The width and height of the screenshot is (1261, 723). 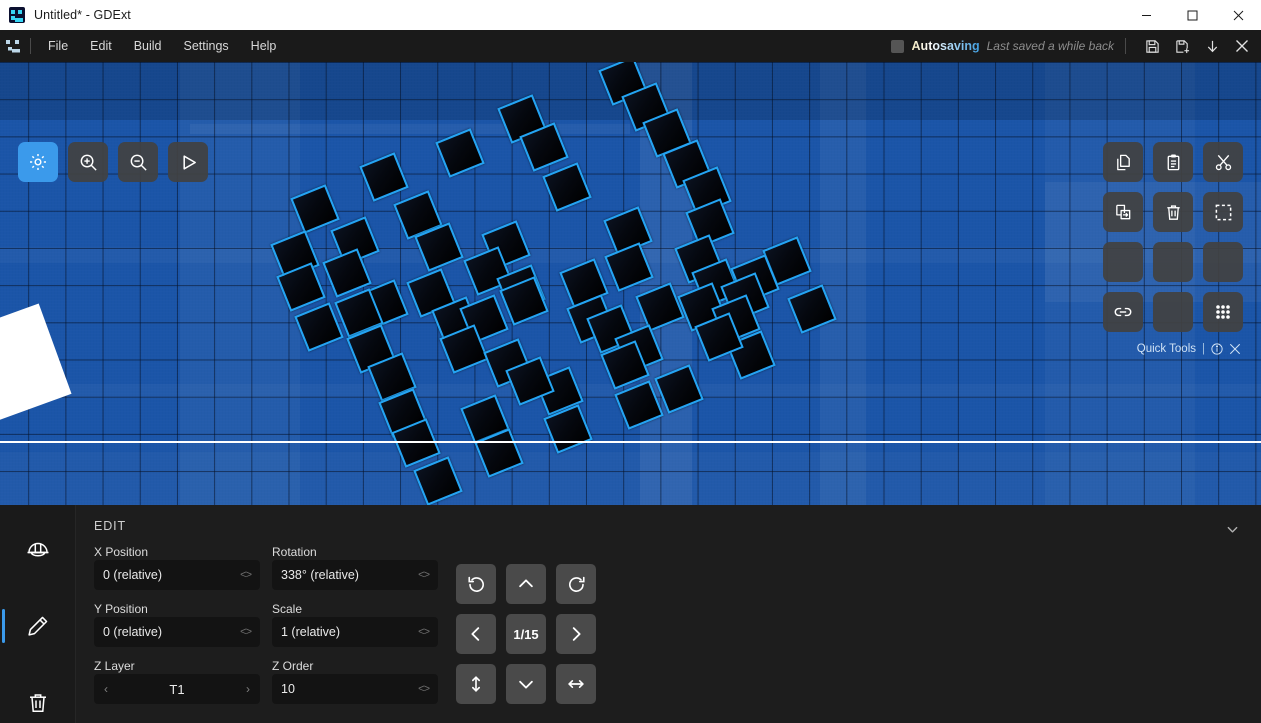 What do you see at coordinates (1217, 349) in the screenshot?
I see `info-icon` at bounding box center [1217, 349].